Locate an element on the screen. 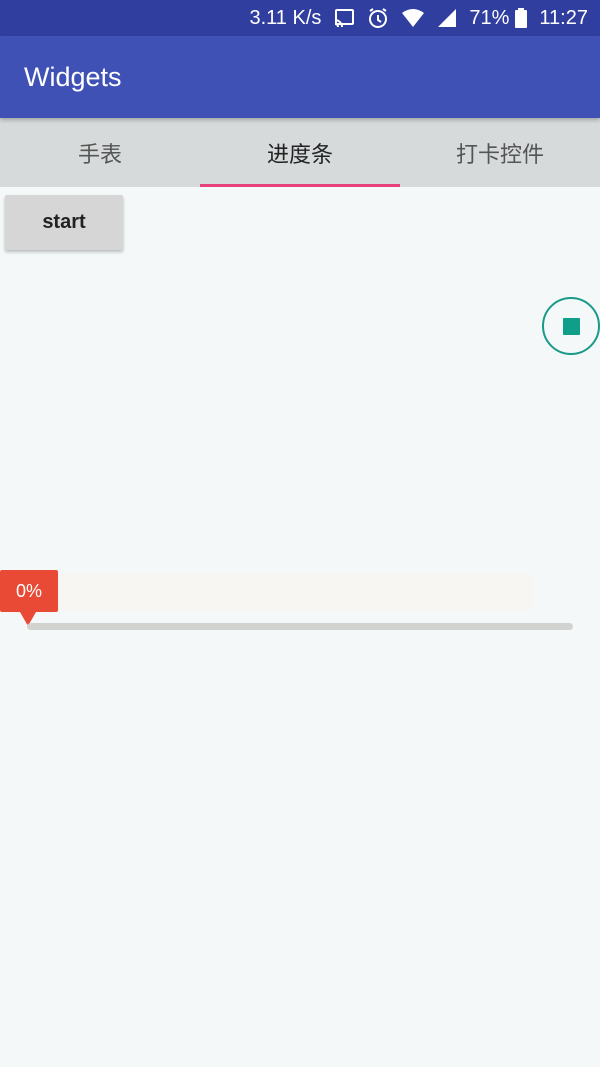  tab-check-in: 打卡控件 is located at coordinates (500, 152).